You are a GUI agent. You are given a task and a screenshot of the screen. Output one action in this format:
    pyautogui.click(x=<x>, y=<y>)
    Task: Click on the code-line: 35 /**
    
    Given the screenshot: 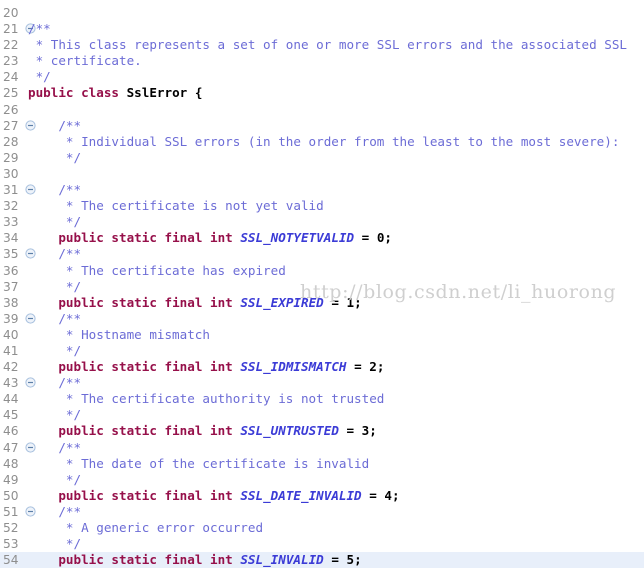 What is the action you would take?
    pyautogui.click(x=322, y=254)
    